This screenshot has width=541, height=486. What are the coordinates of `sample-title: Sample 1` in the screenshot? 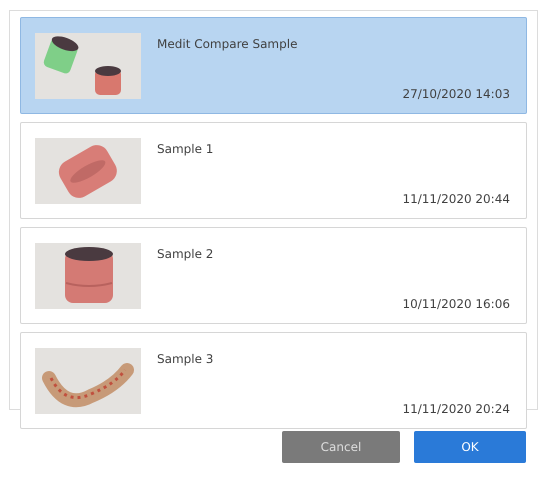 It's located at (185, 149).